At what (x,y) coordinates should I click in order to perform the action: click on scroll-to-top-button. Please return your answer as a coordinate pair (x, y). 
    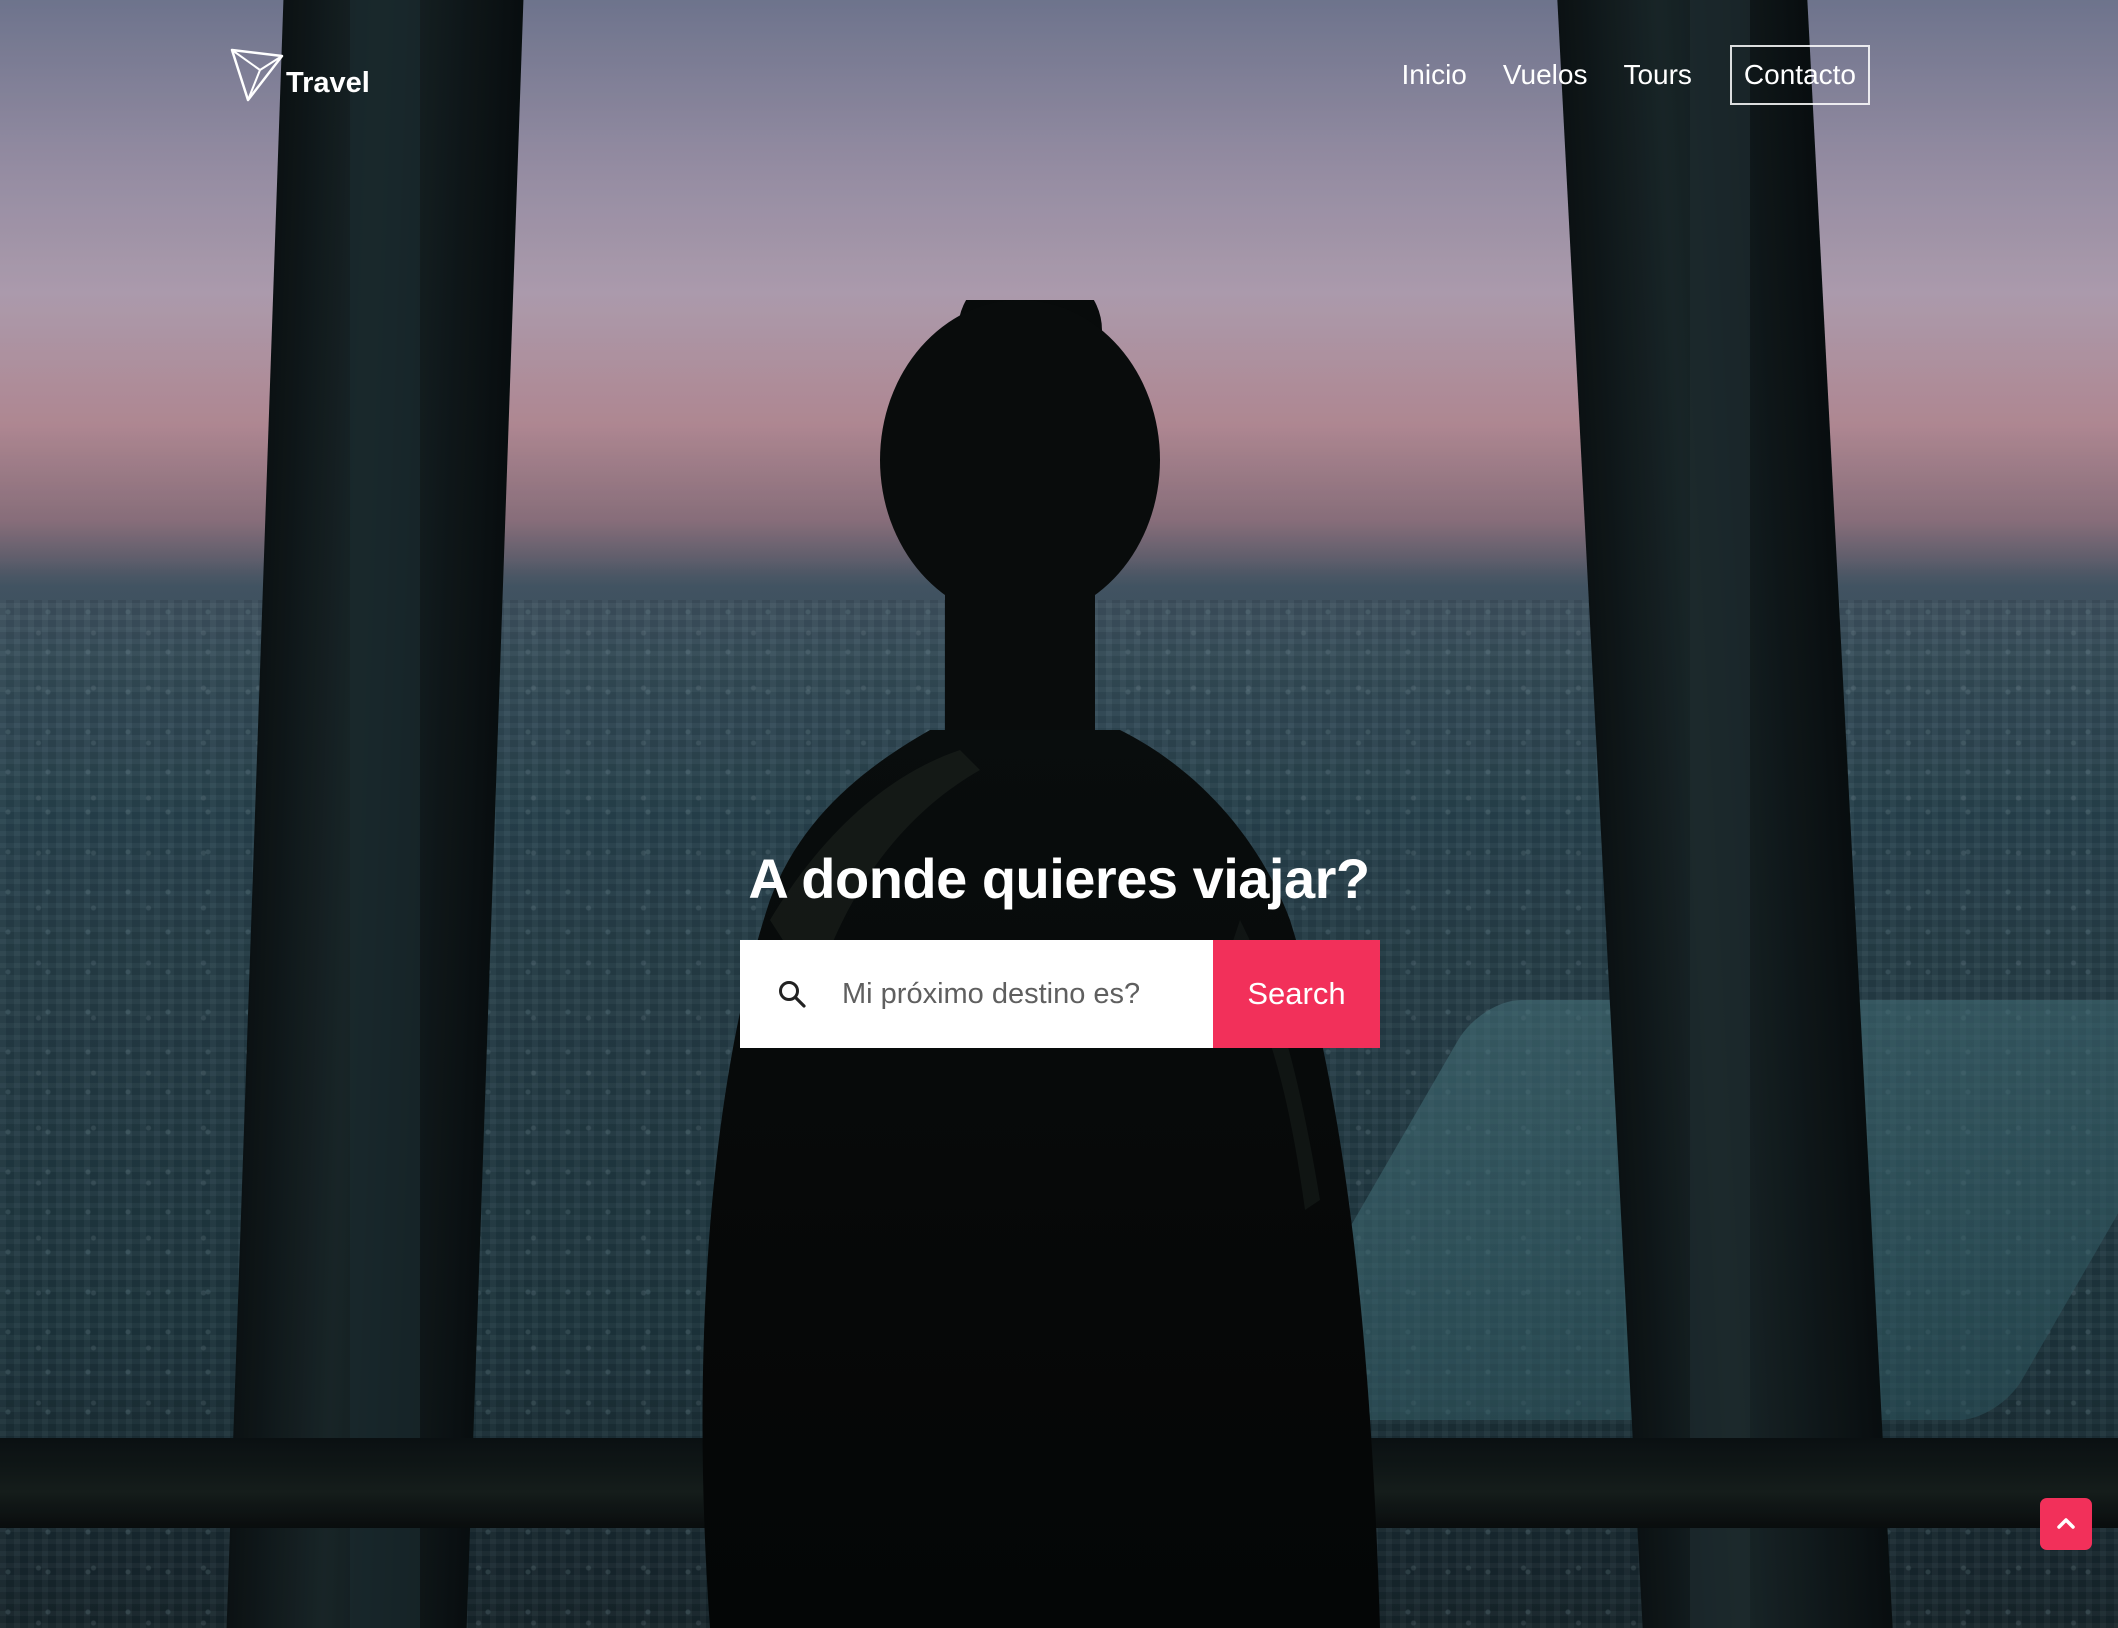
    Looking at the image, I should click on (2066, 1524).